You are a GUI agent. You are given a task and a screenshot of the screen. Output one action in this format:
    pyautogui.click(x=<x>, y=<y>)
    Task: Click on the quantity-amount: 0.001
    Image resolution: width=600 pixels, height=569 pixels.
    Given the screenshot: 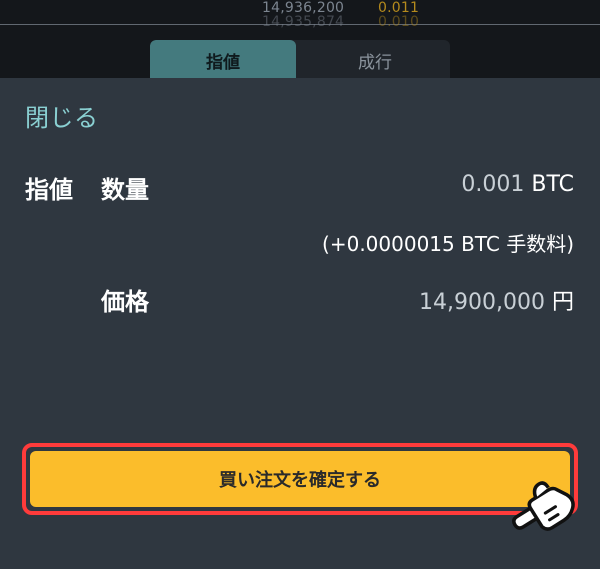 What is the action you would take?
    pyautogui.click(x=493, y=184)
    